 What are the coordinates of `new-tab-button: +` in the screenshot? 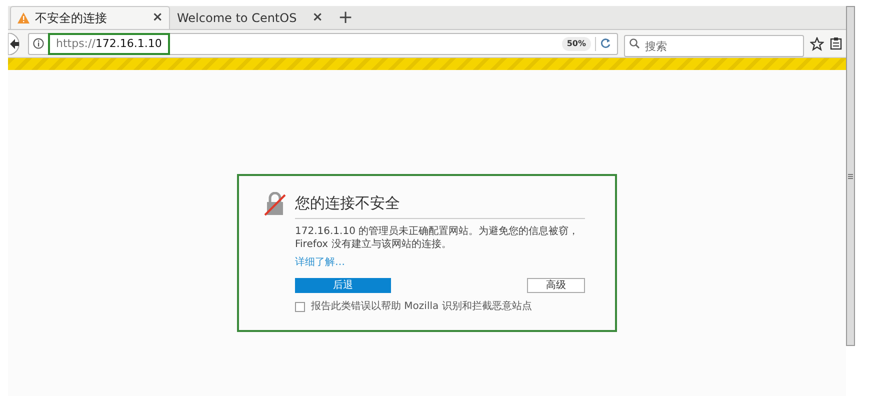 It's located at (346, 17).